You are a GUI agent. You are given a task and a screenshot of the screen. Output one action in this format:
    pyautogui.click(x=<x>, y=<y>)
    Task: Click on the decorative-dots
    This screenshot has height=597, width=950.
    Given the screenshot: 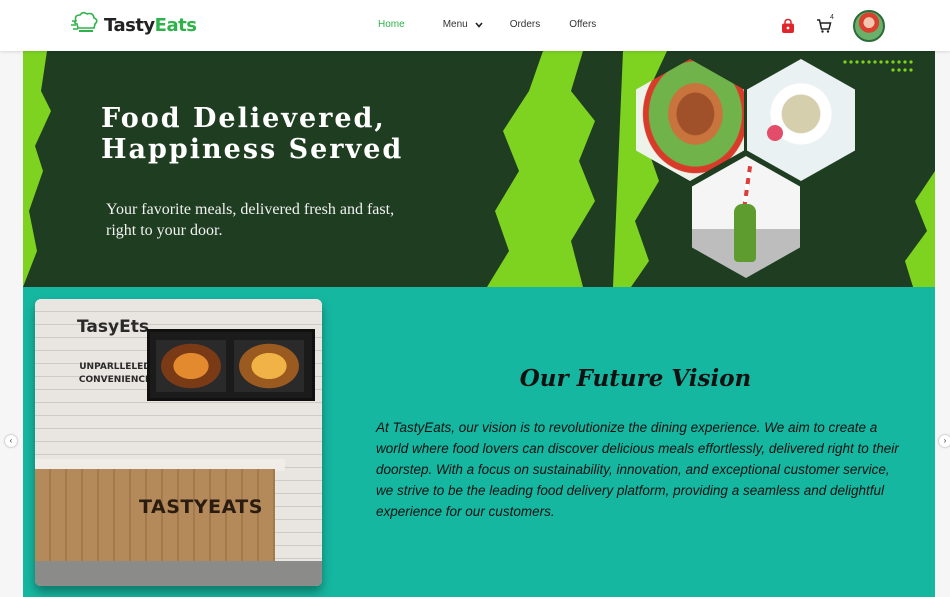 What is the action you would take?
    pyautogui.click(x=878, y=66)
    